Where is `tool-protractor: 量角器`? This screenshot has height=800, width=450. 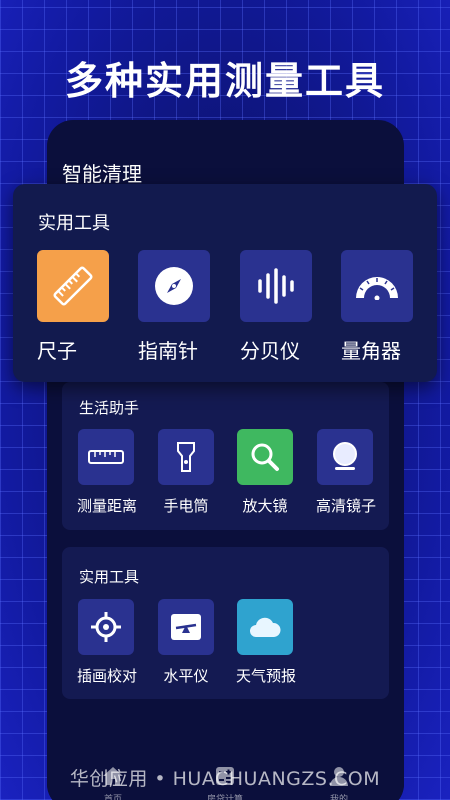 tool-protractor: 量角器 is located at coordinates (381, 307).